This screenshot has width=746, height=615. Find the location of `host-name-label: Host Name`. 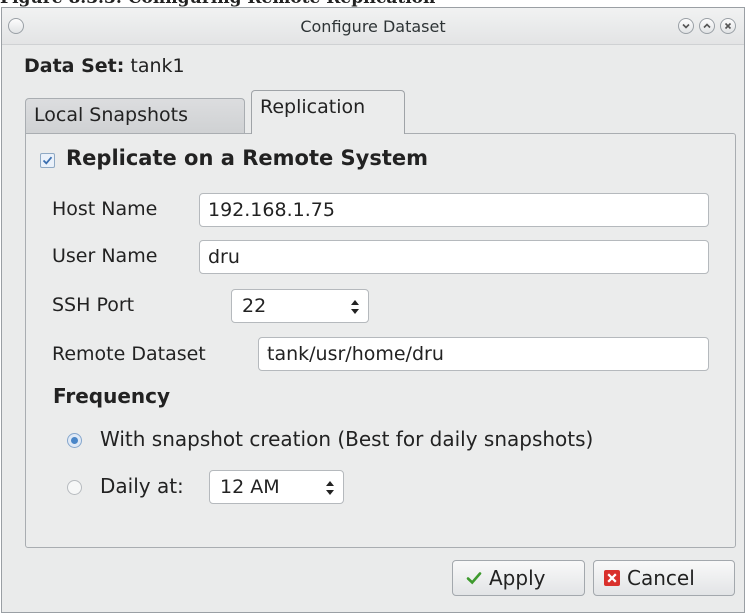

host-name-label: Host Name is located at coordinates (105, 209).